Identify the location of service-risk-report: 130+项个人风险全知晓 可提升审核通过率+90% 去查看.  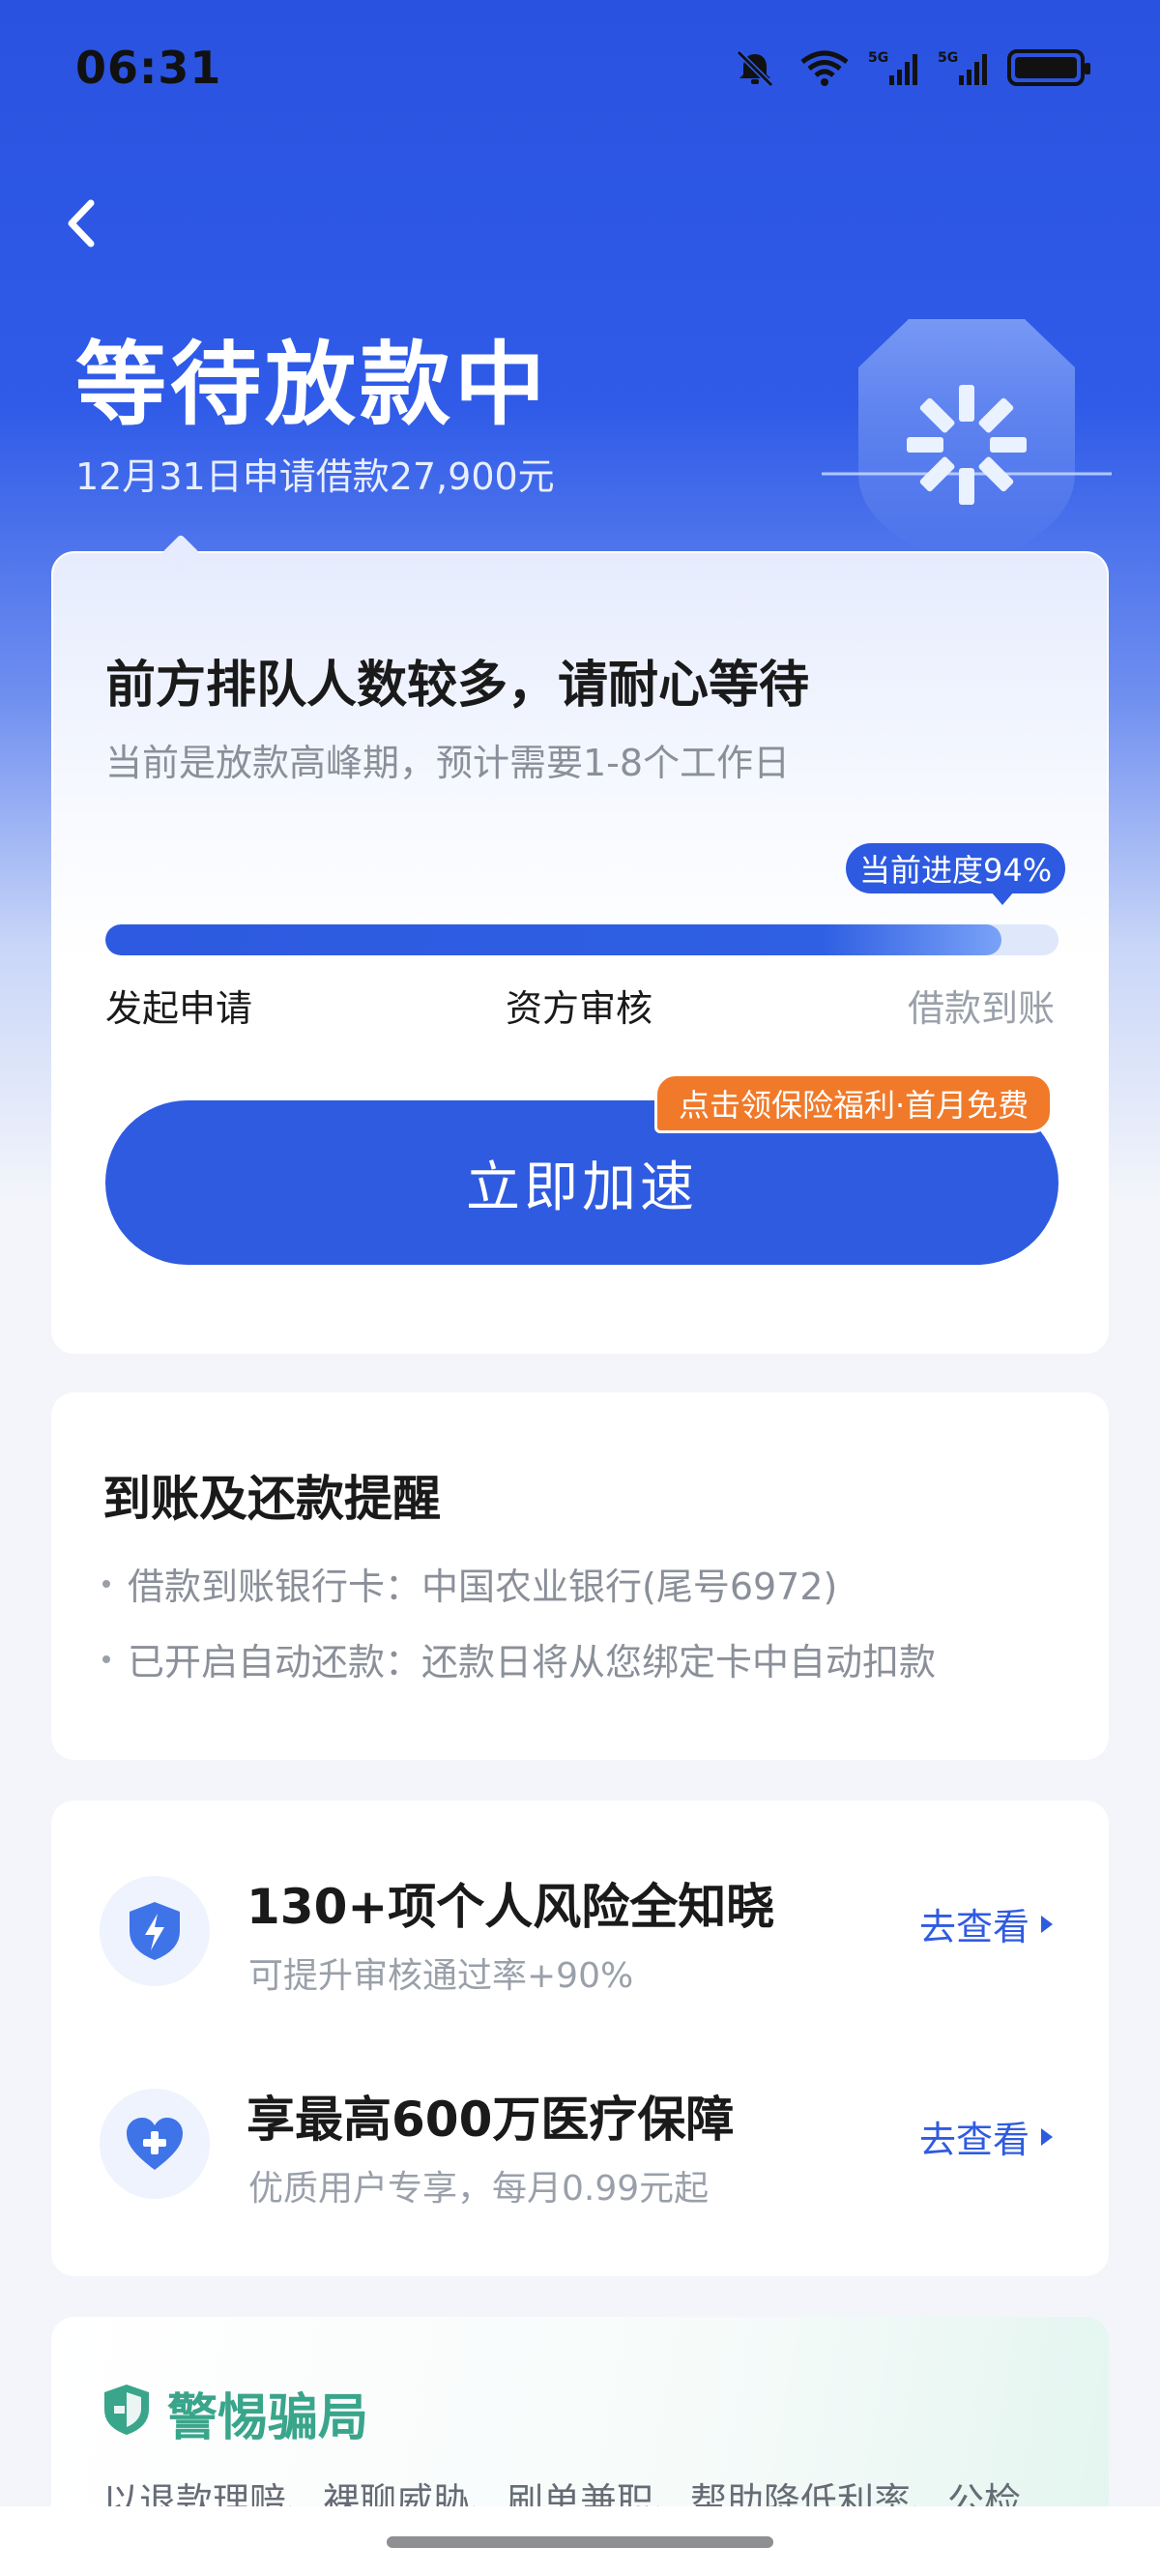
(580, 1940).